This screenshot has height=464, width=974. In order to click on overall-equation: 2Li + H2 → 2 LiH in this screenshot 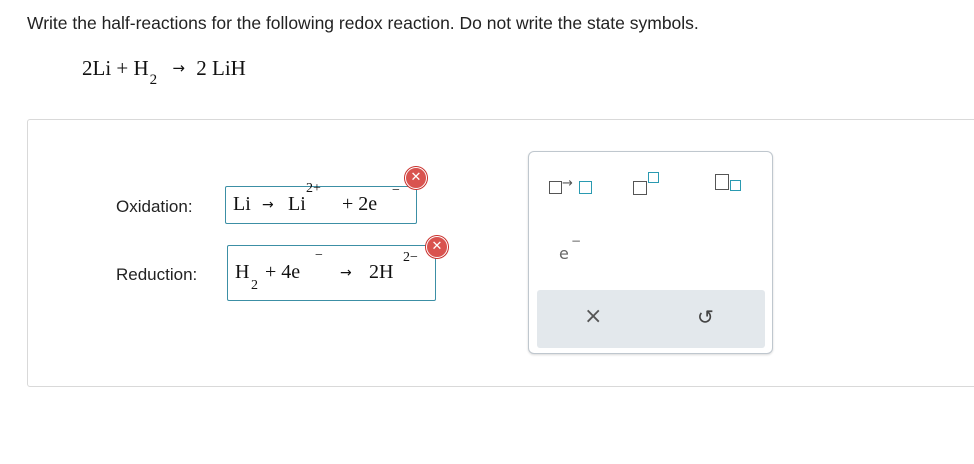, I will do `click(164, 72)`.